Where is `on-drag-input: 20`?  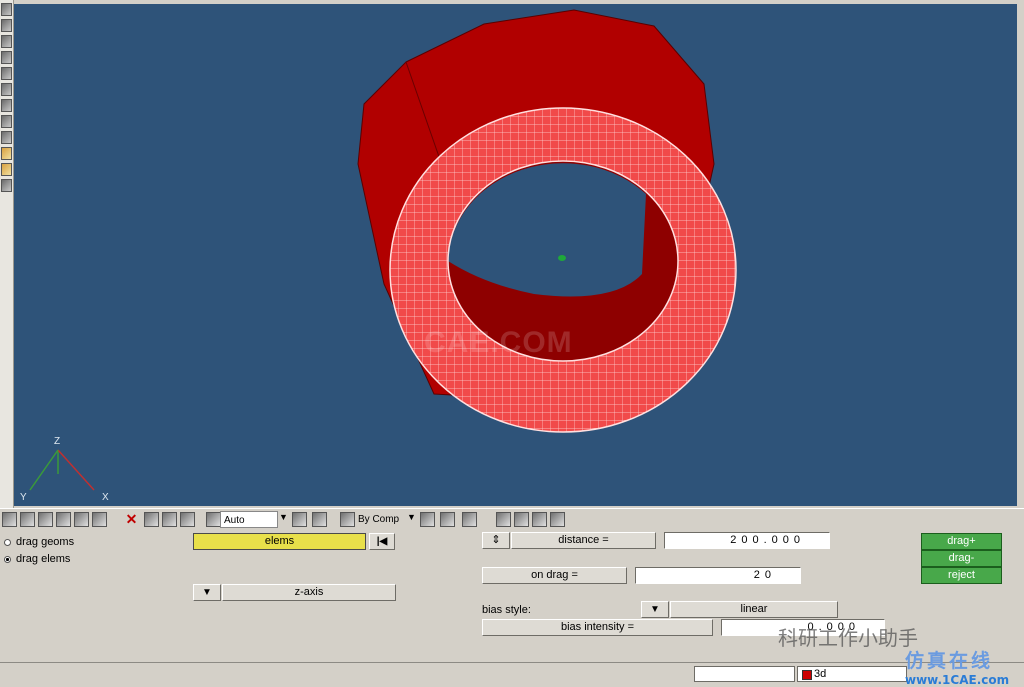 on-drag-input: 20 is located at coordinates (718, 575).